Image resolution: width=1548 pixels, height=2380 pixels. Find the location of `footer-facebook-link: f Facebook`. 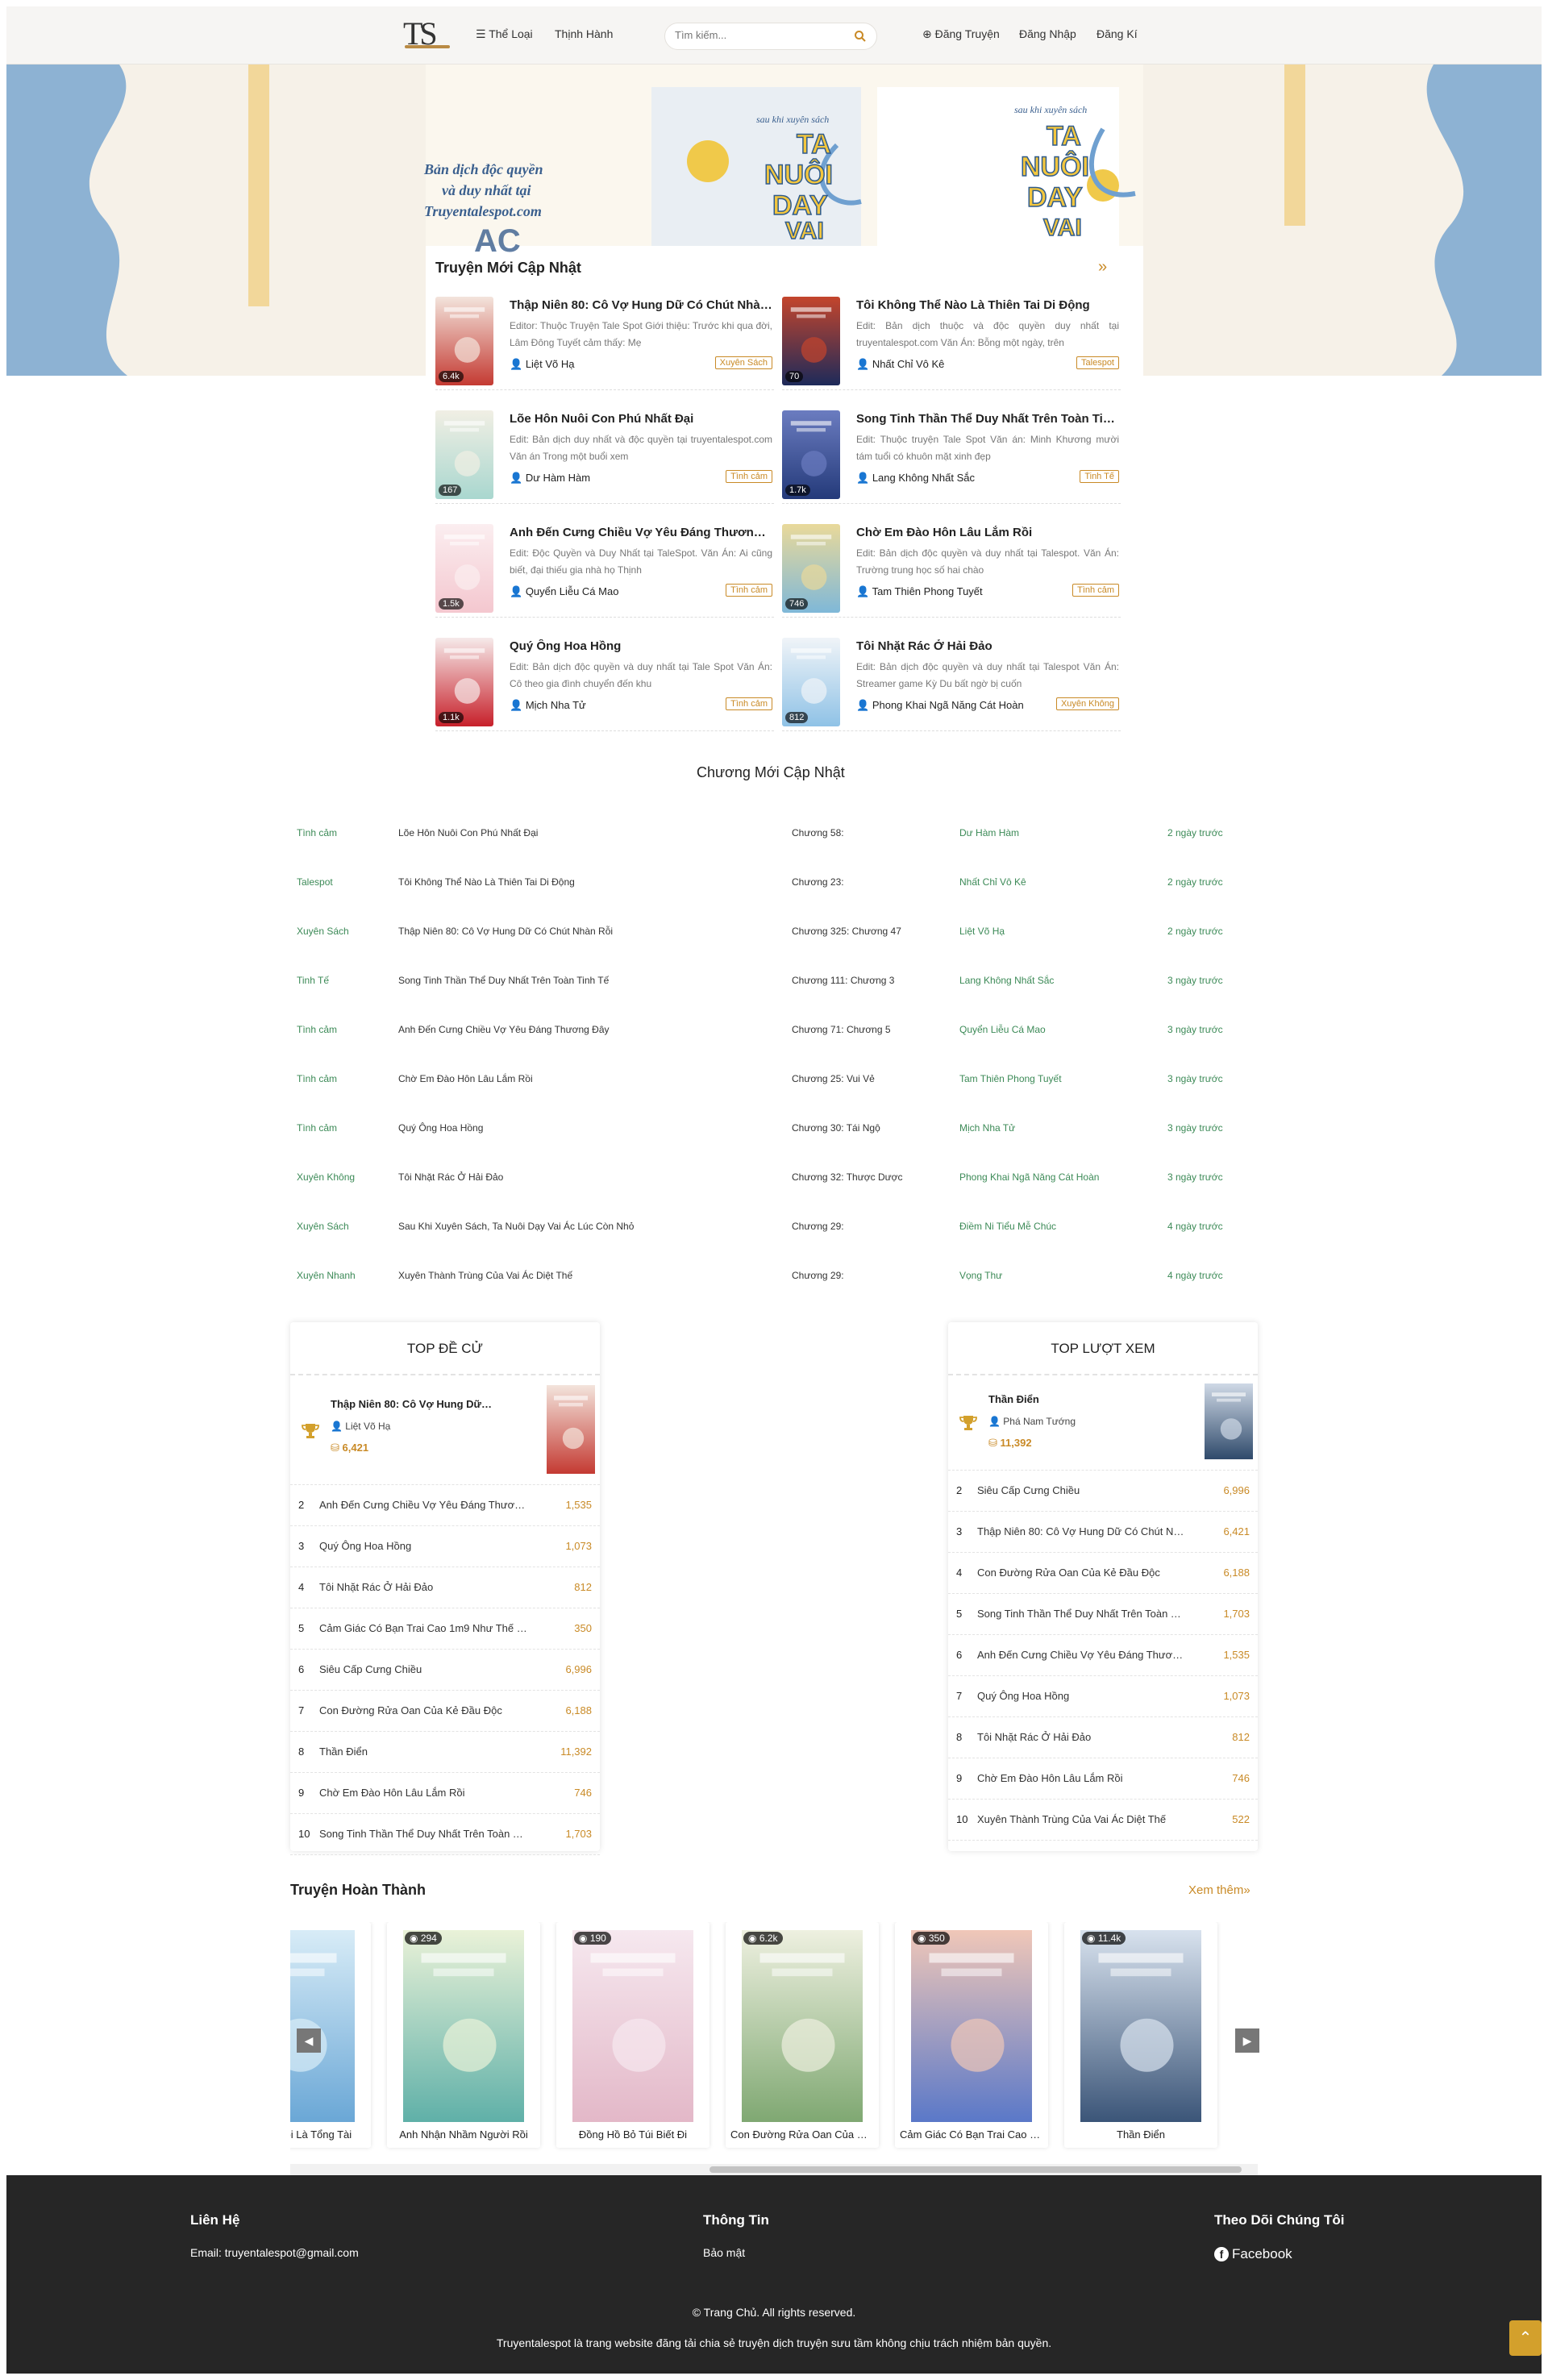

footer-facebook-link: f Facebook is located at coordinates (1253, 2254).